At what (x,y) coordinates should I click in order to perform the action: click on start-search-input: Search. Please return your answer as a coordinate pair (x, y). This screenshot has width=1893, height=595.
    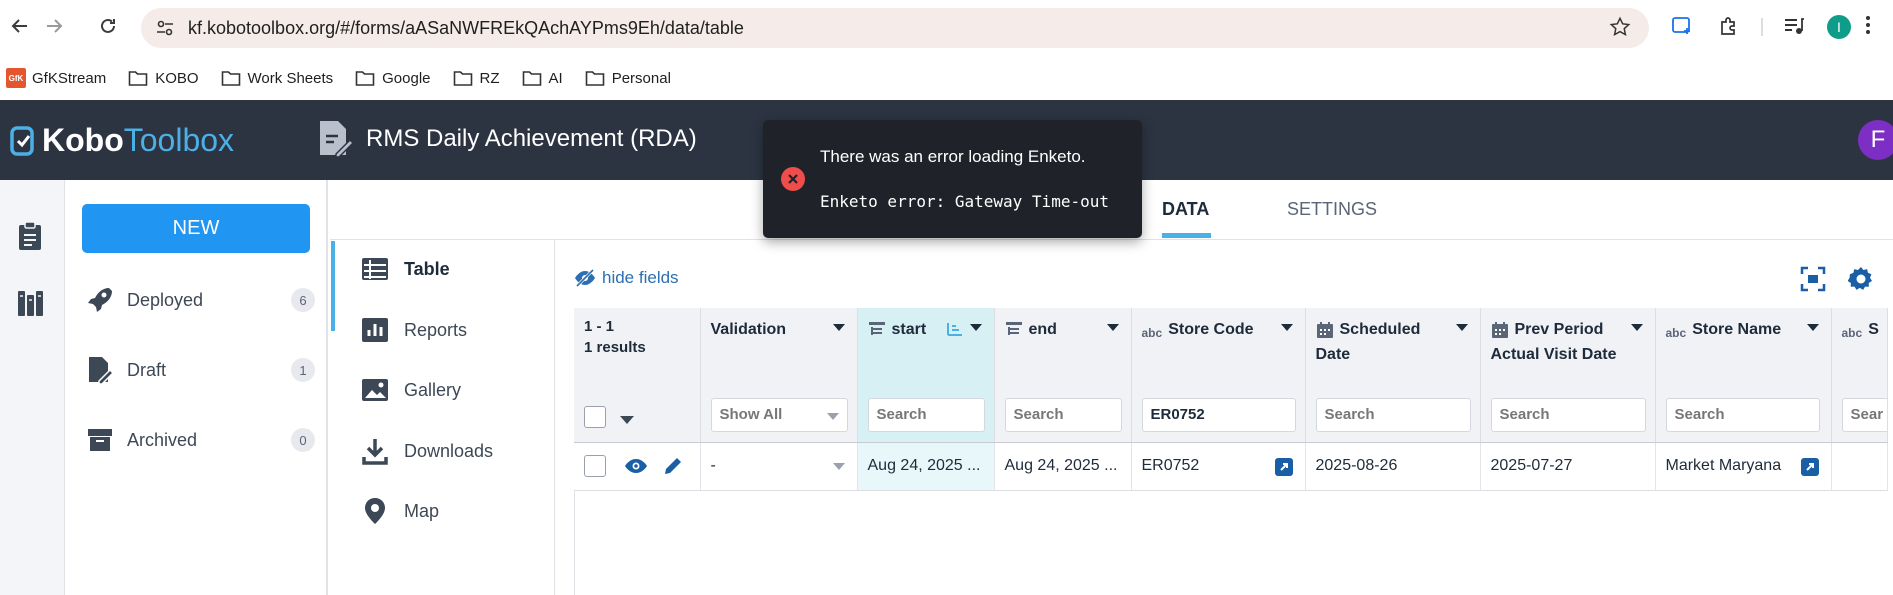
    Looking at the image, I should click on (926, 415).